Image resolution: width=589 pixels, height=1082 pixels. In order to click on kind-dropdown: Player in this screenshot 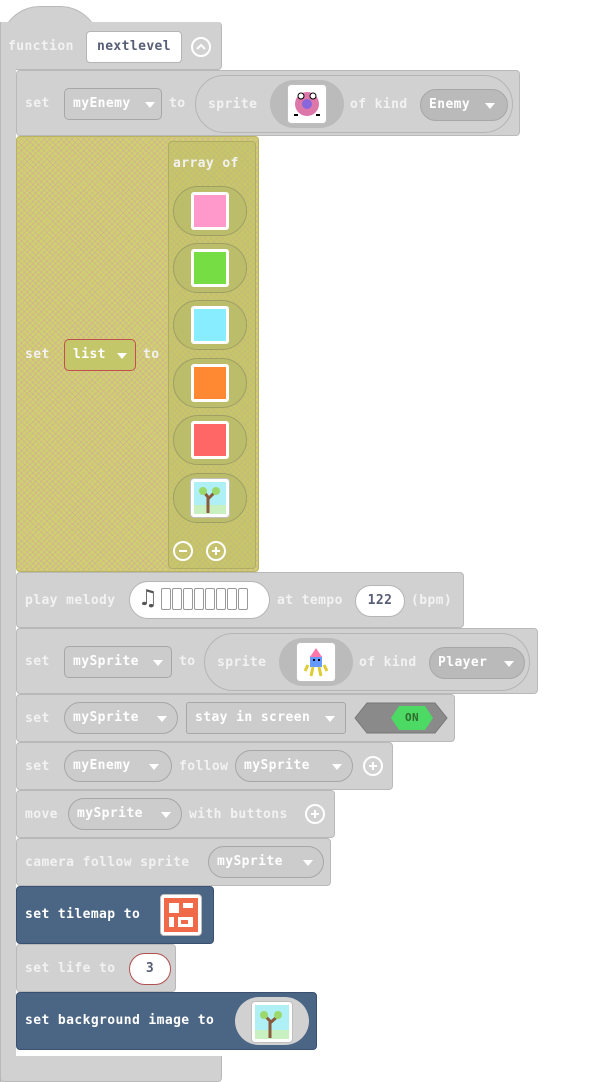, I will do `click(477, 663)`.